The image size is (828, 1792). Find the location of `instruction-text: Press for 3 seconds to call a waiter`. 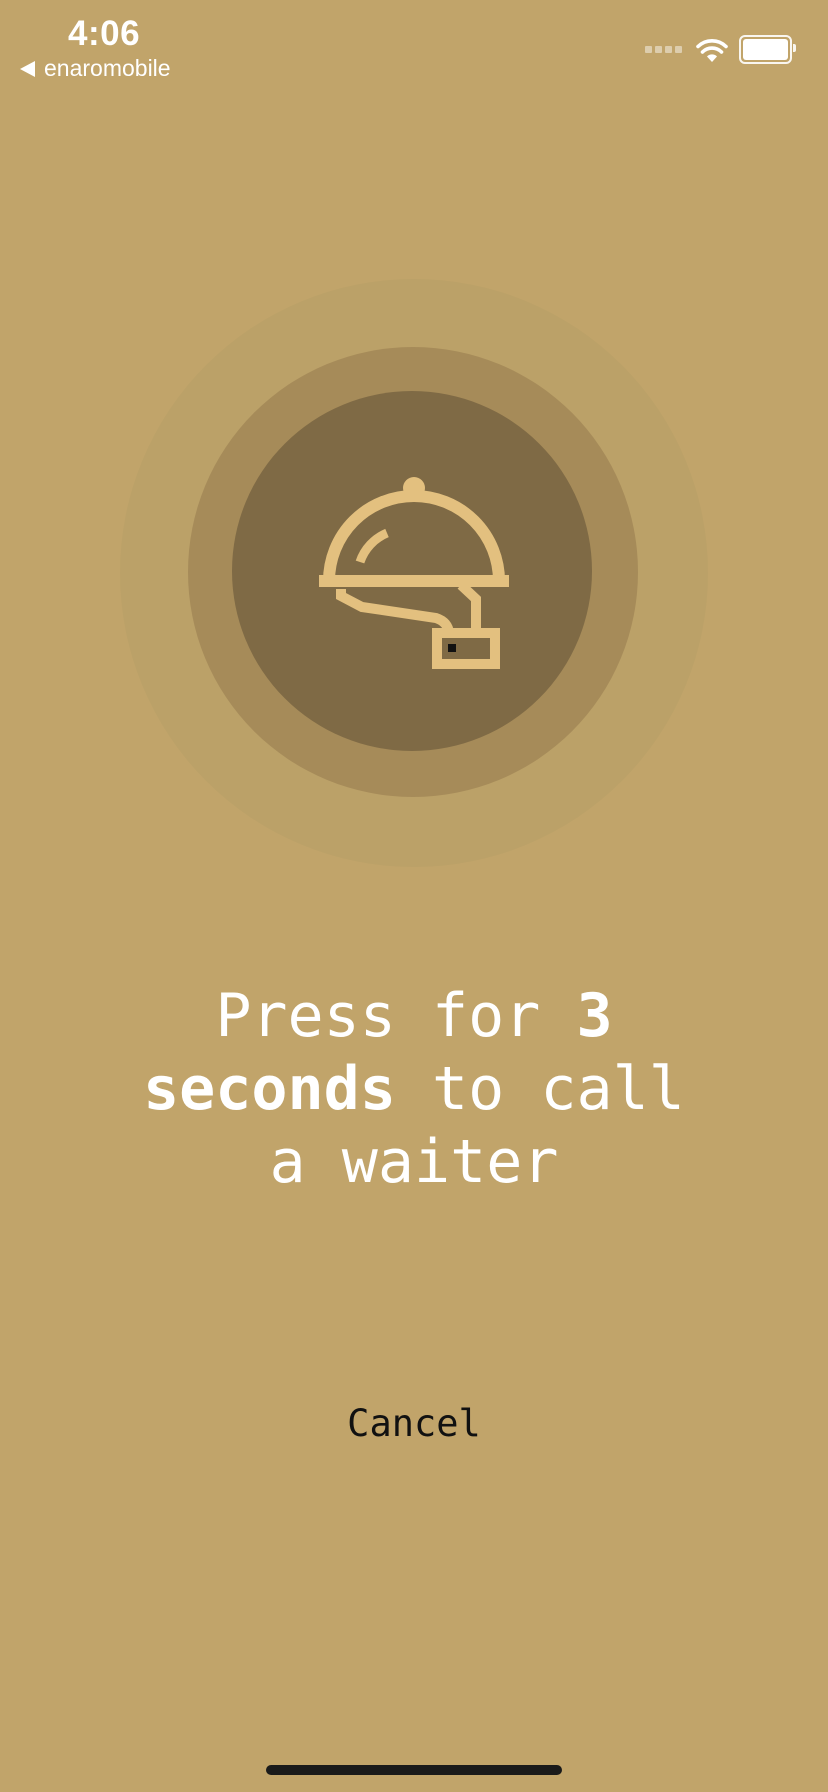

instruction-text: Press for 3 seconds to call a waiter is located at coordinates (414, 1089).